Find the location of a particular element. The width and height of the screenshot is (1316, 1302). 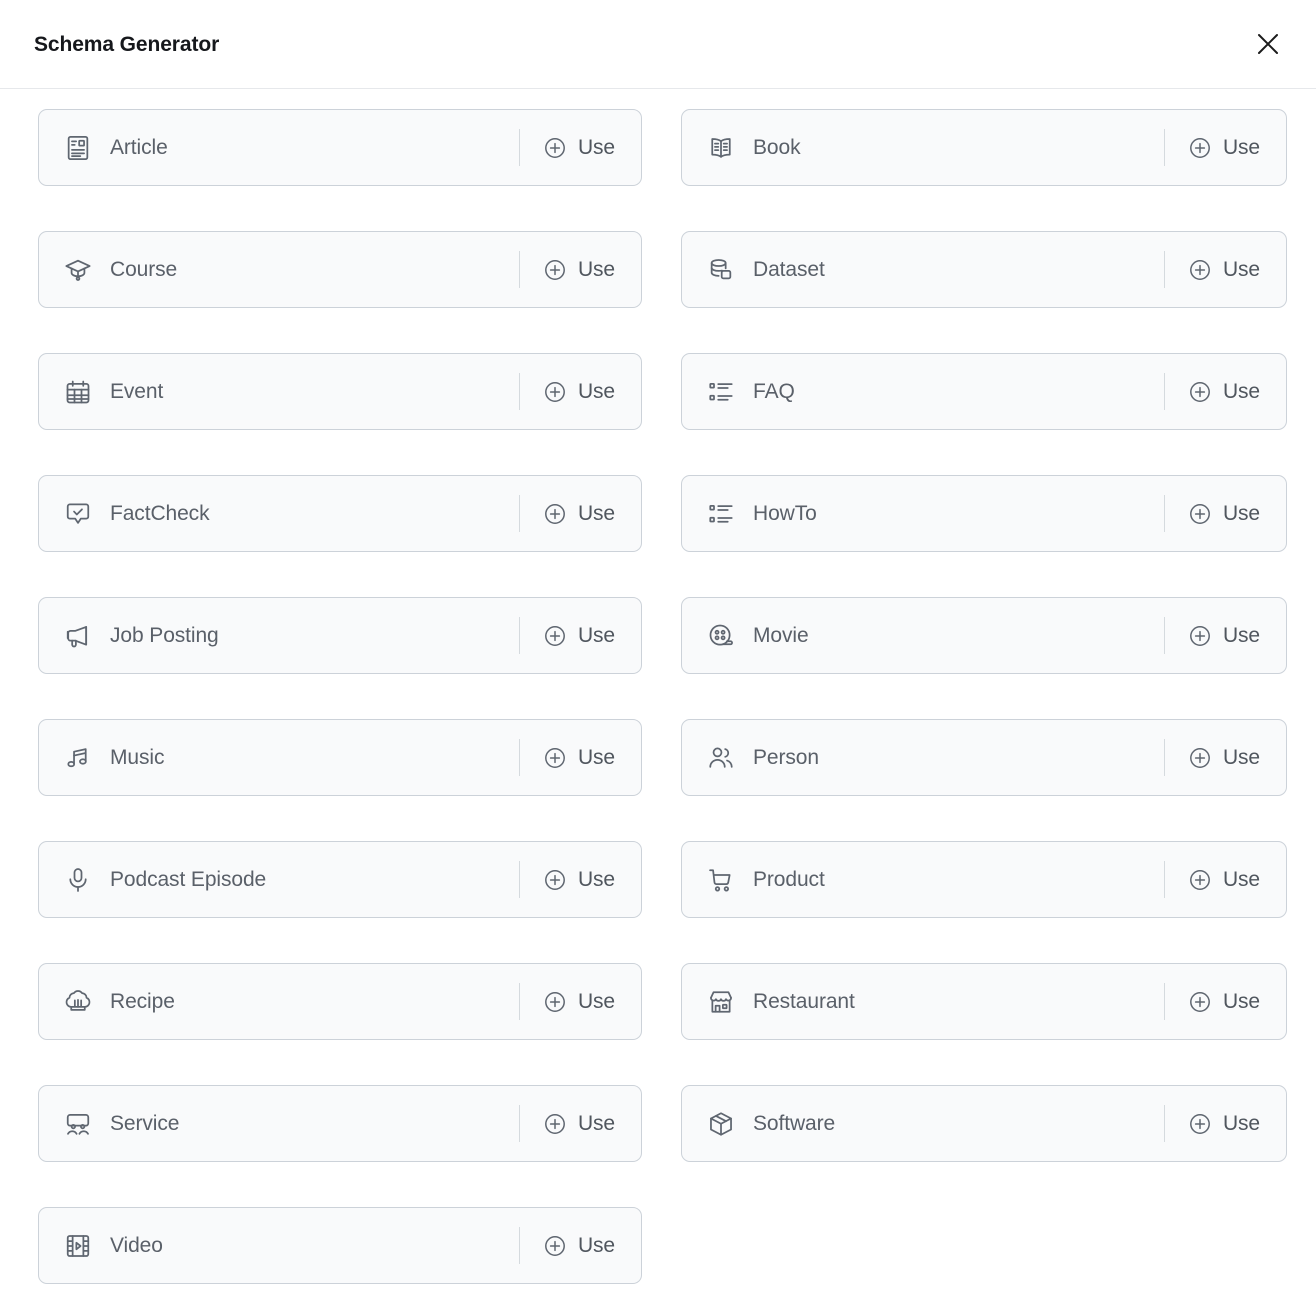

schema-card-label: Course is located at coordinates (144, 269).